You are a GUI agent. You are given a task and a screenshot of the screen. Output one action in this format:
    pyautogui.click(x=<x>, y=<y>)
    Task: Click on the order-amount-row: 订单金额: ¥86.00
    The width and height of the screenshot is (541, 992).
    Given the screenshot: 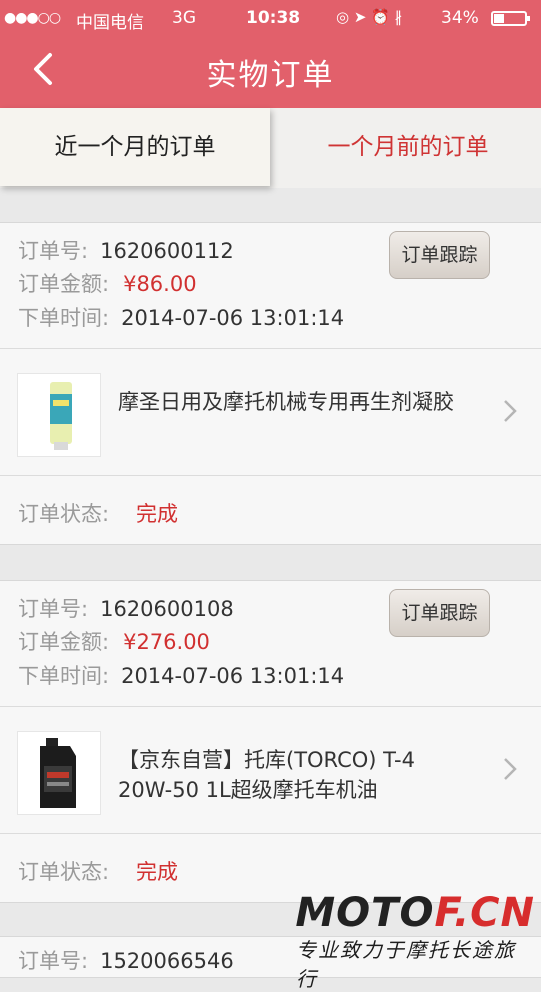 What is the action you would take?
    pyautogui.click(x=107, y=283)
    